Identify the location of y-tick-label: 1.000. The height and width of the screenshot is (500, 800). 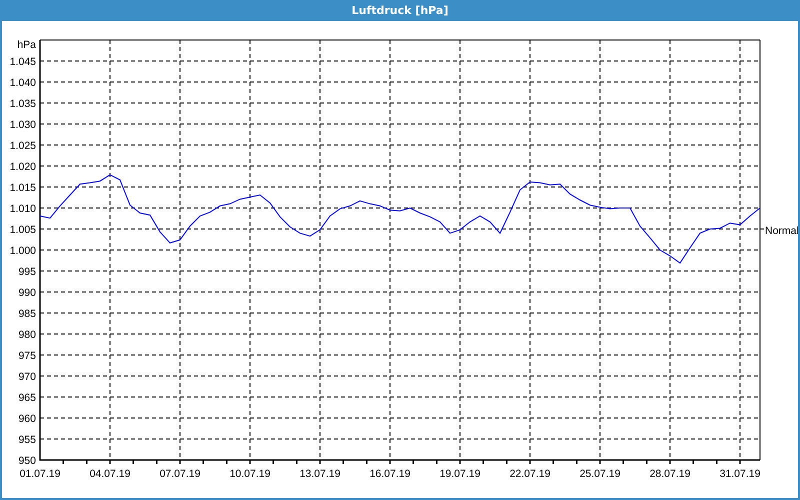
(23, 251).